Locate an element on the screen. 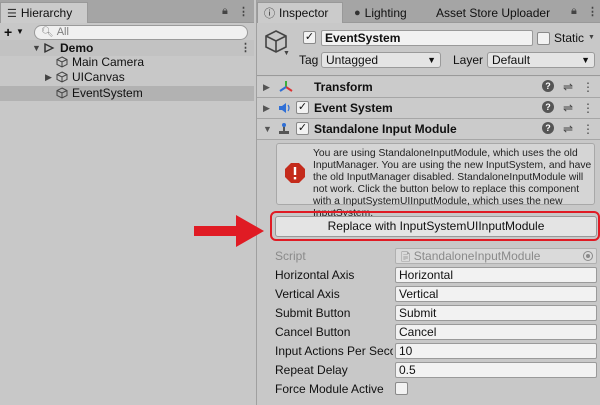 This screenshot has width=600, height=405. replace-input-module-button: Replace with InputSystemUIInputModule is located at coordinates (436, 226).